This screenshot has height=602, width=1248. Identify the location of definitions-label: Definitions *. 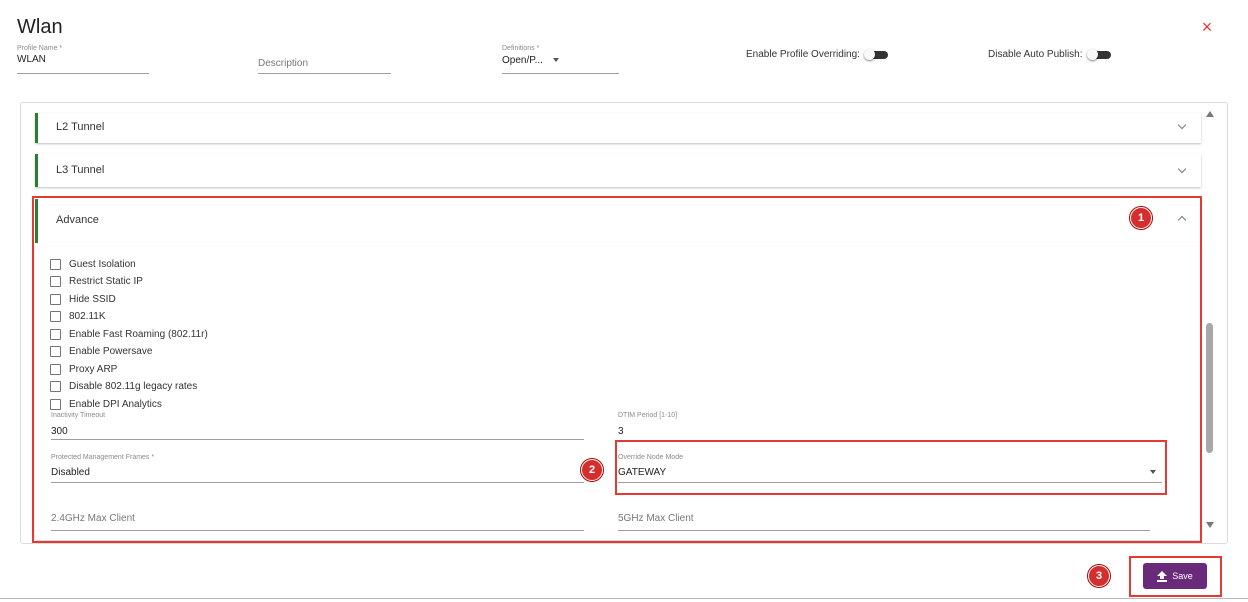
(521, 48).